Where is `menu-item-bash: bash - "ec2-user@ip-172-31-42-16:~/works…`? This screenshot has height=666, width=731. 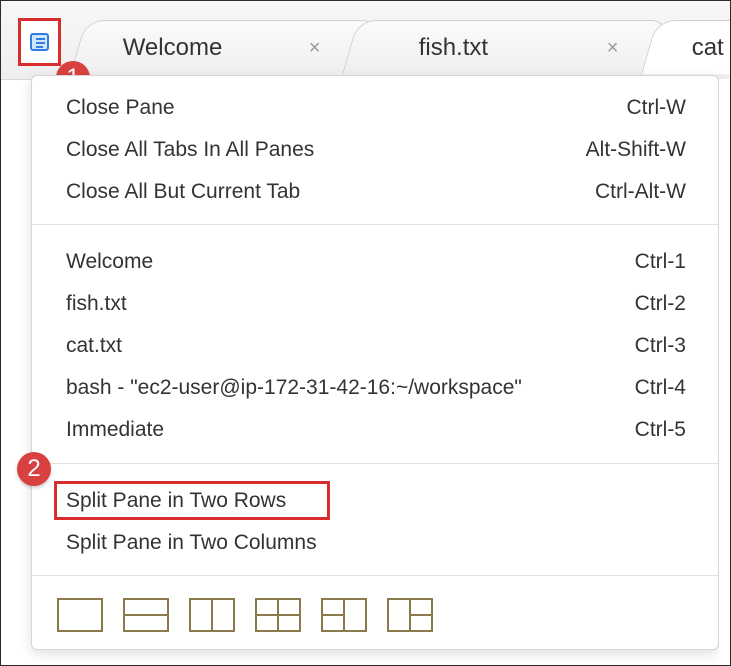 menu-item-bash: bash - "ec2-user@ip-172-31-42-16:~/works… is located at coordinates (376, 388).